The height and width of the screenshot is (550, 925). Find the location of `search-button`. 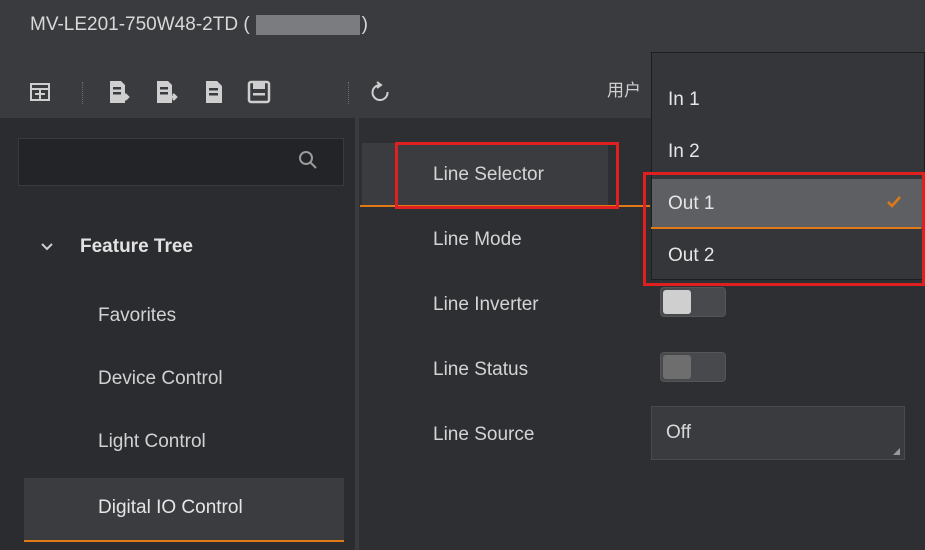

search-button is located at coordinates (308, 162).